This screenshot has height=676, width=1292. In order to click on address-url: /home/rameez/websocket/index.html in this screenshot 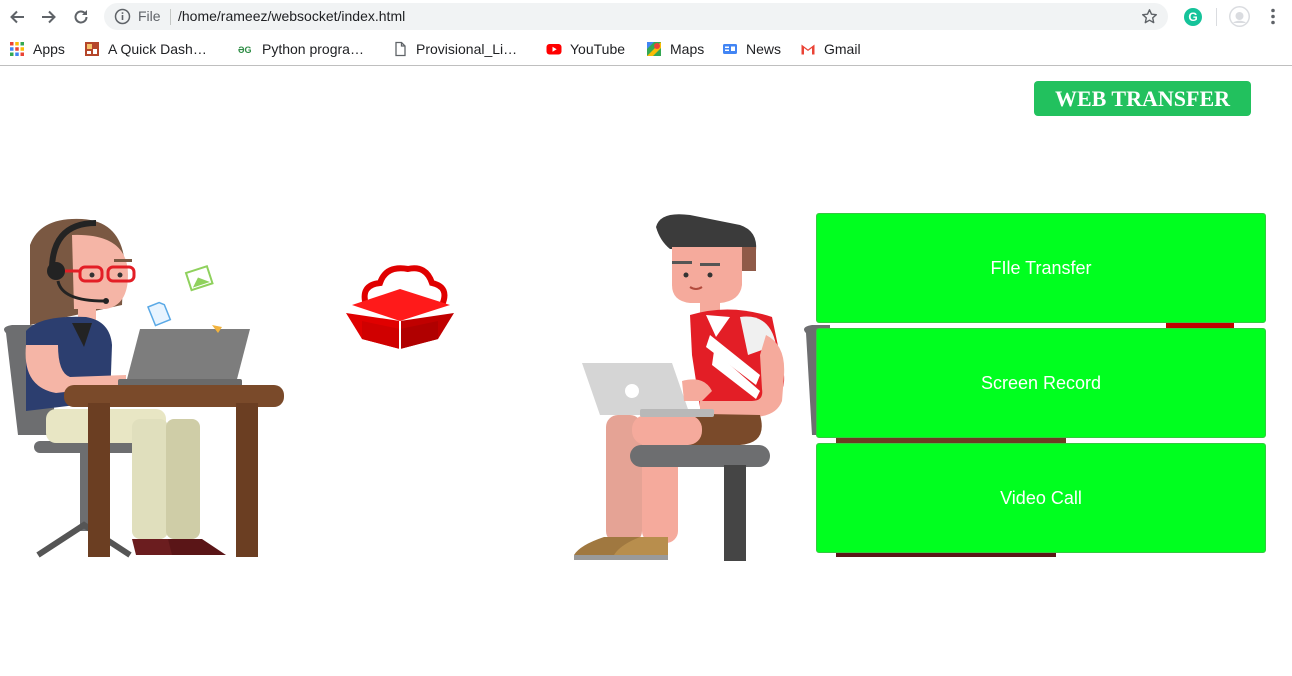, I will do `click(291, 16)`.